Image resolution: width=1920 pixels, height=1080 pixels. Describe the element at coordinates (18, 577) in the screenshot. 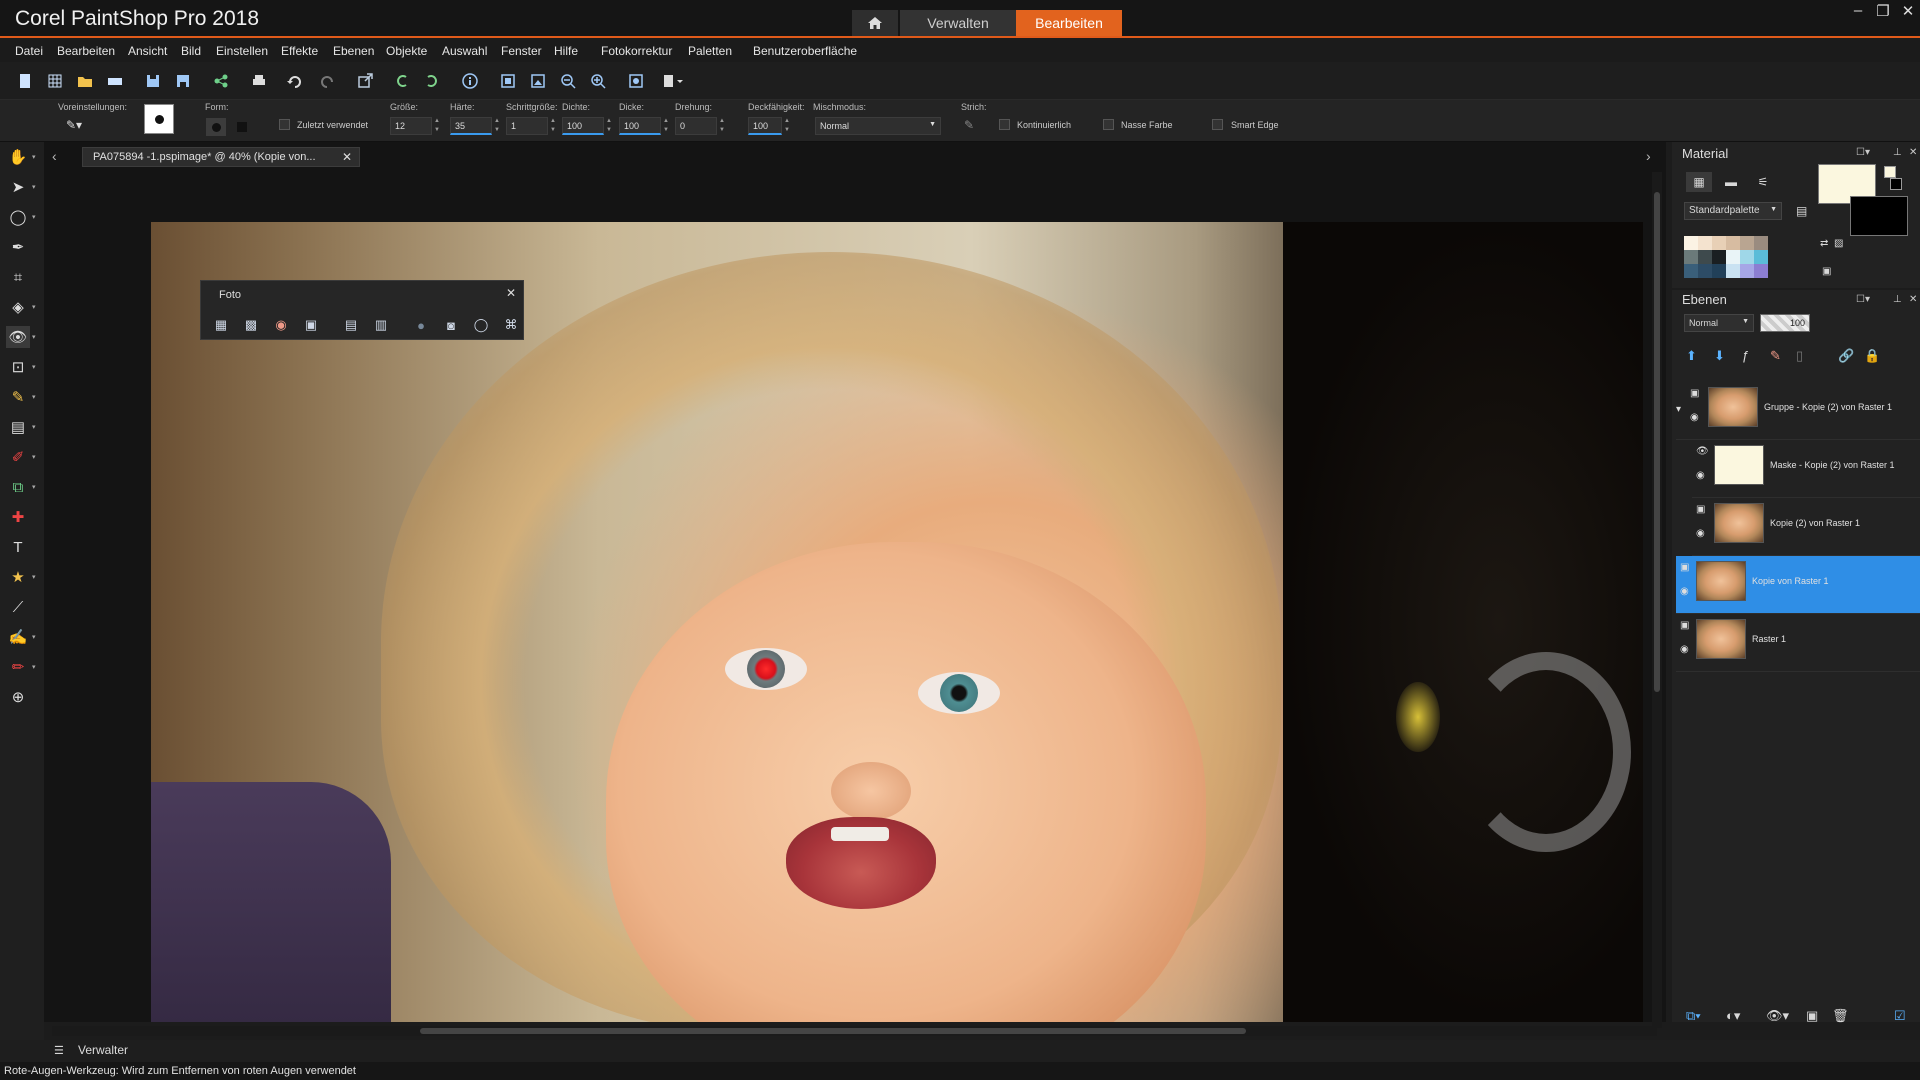

I see `preset-shape-tool-icon: ★` at that location.